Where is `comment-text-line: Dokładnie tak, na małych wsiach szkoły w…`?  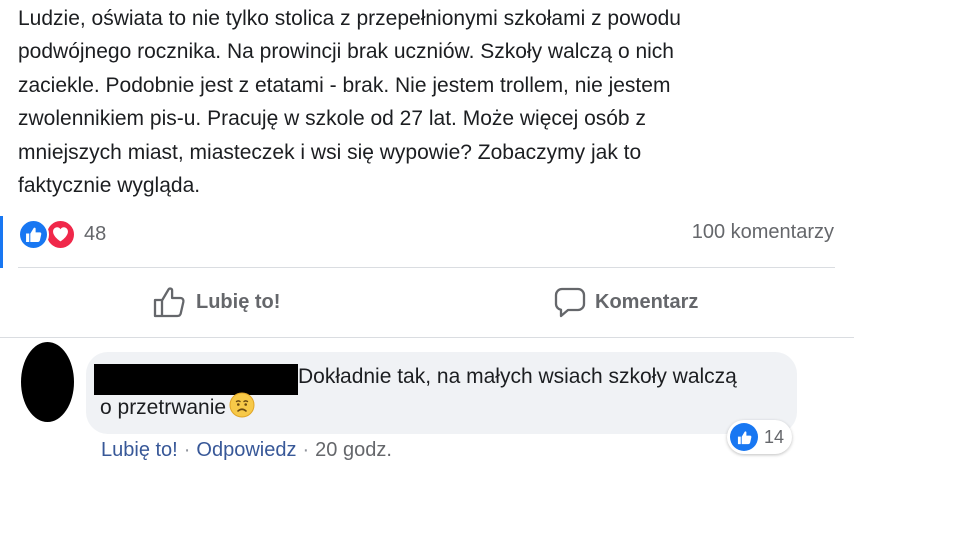 comment-text-line: Dokładnie tak, na małych wsiach szkoły w… is located at coordinates (517, 376).